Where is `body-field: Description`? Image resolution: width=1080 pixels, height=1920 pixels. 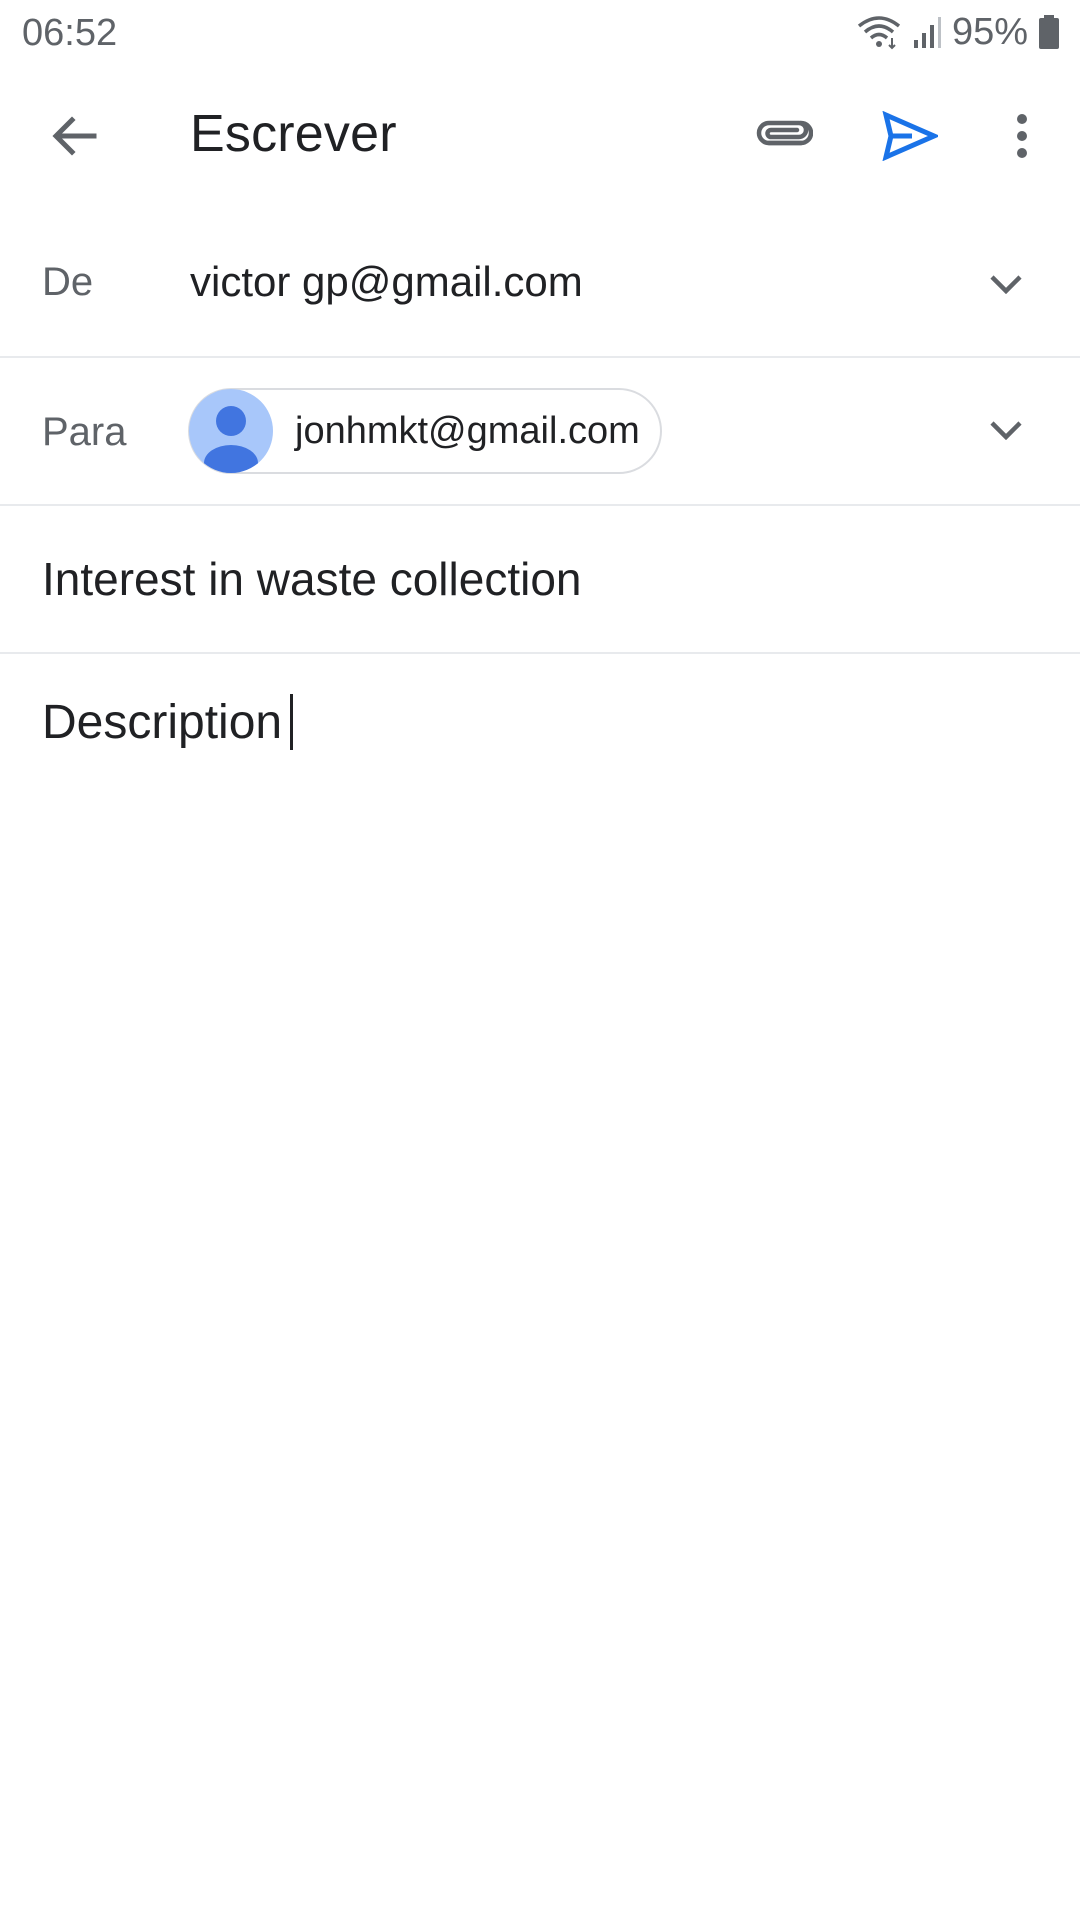 body-field: Description is located at coordinates (168, 722).